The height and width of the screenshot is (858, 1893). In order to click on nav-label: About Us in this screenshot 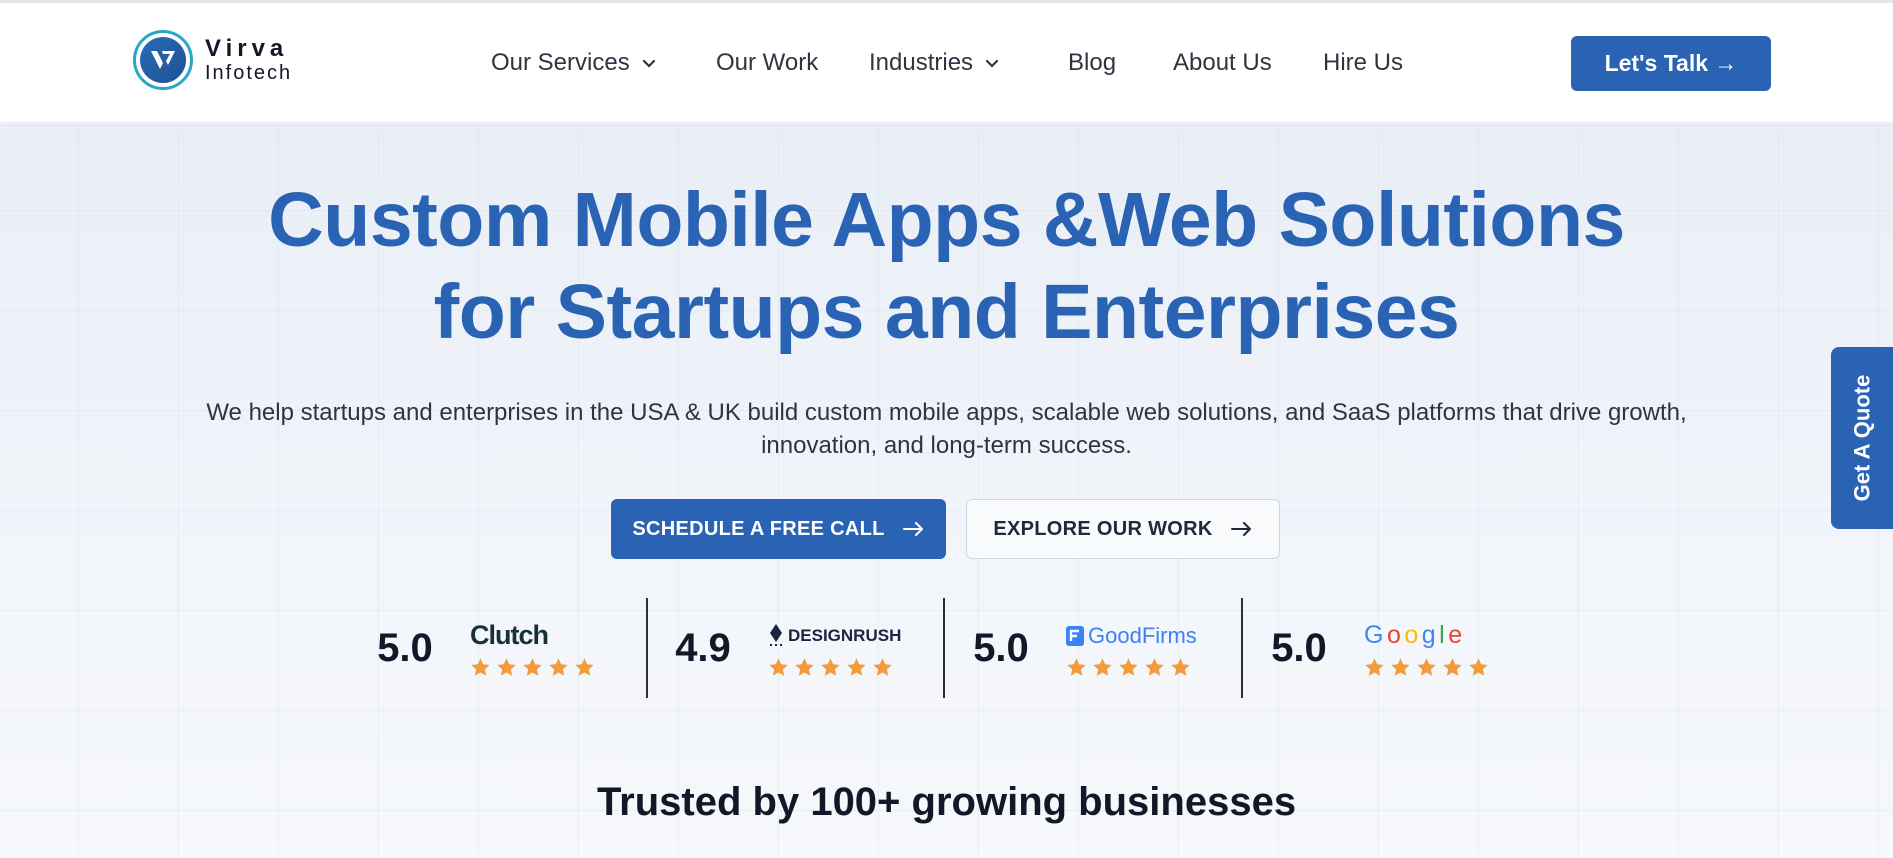, I will do `click(1222, 62)`.